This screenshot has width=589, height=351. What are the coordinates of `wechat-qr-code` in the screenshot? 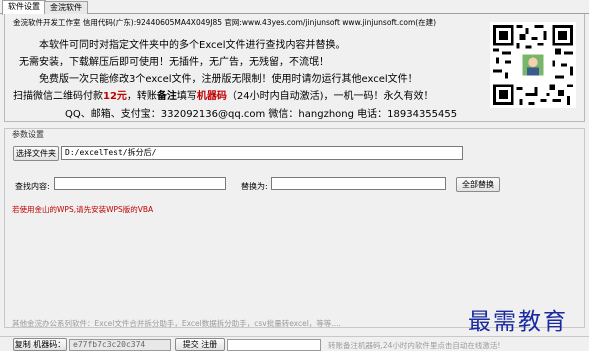 It's located at (533, 65).